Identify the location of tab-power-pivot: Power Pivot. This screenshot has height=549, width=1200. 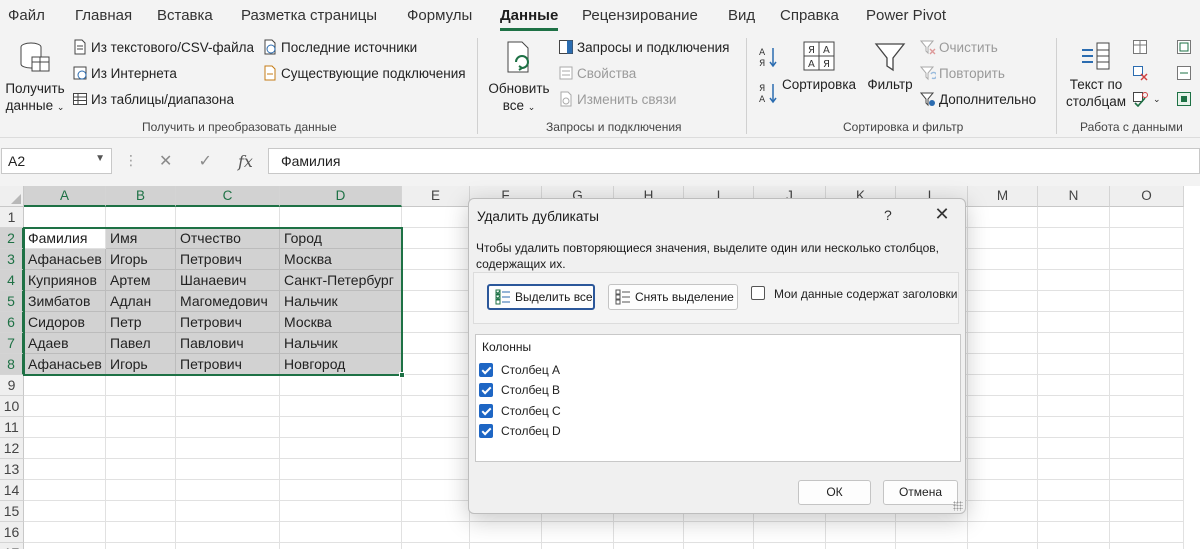
(906, 15).